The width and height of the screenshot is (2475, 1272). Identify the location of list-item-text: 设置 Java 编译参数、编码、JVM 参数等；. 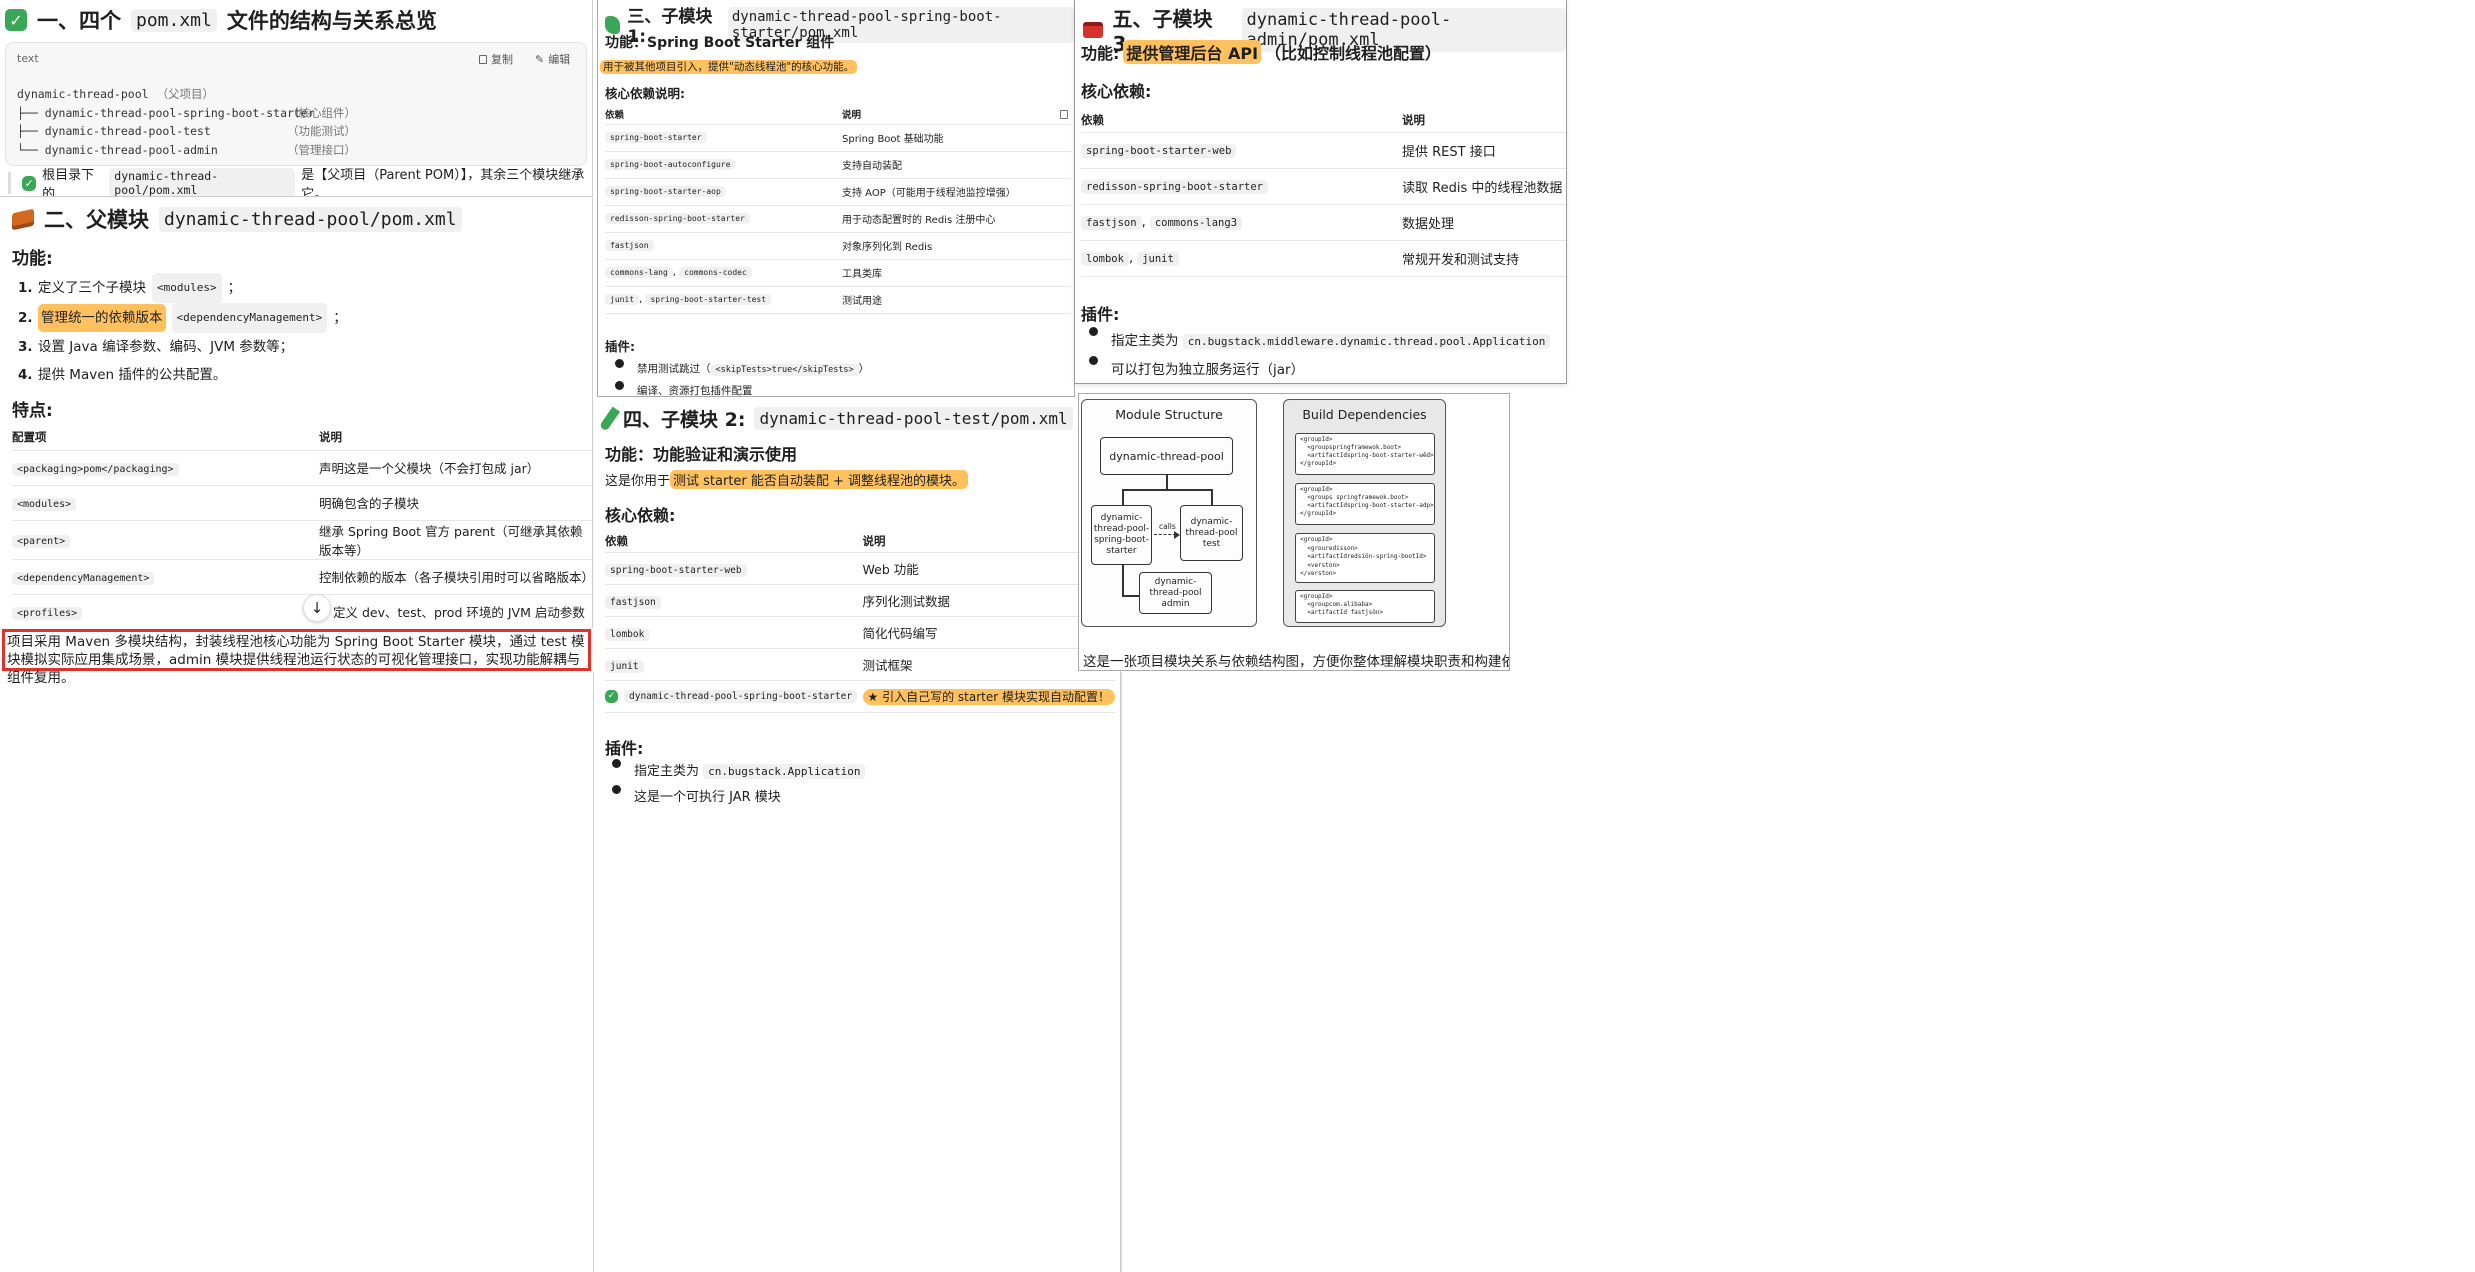
(166, 347).